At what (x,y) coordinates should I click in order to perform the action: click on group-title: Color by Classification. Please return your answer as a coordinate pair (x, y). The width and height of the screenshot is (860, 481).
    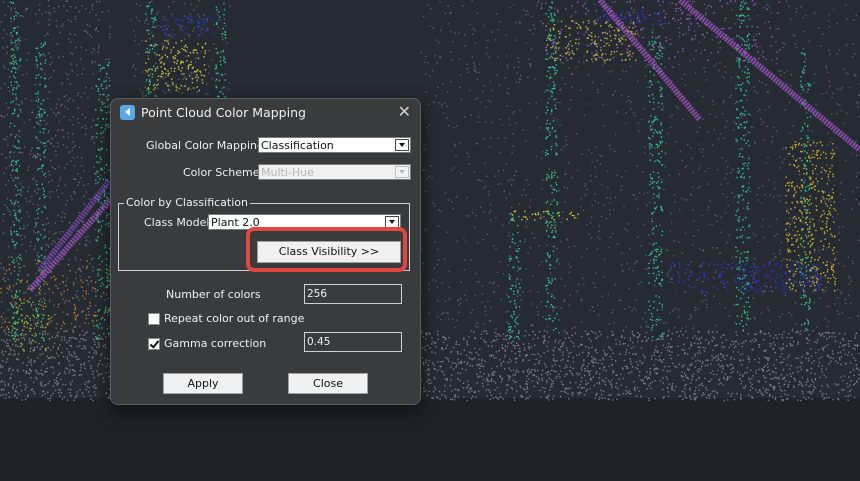
    Looking at the image, I should click on (187, 202).